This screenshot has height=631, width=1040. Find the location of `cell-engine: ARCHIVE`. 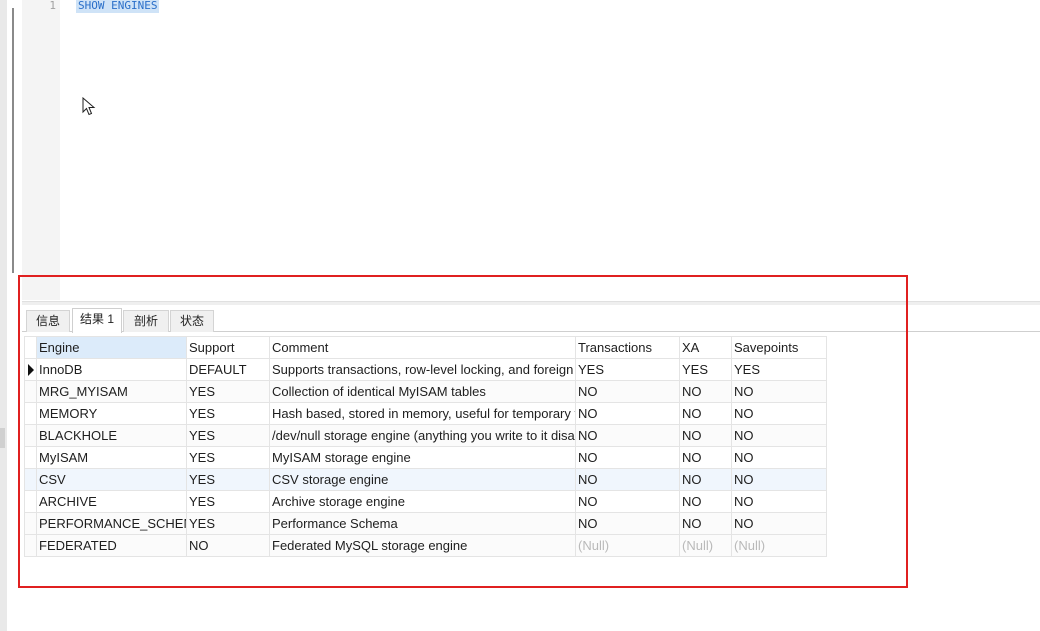

cell-engine: ARCHIVE is located at coordinates (111, 501).